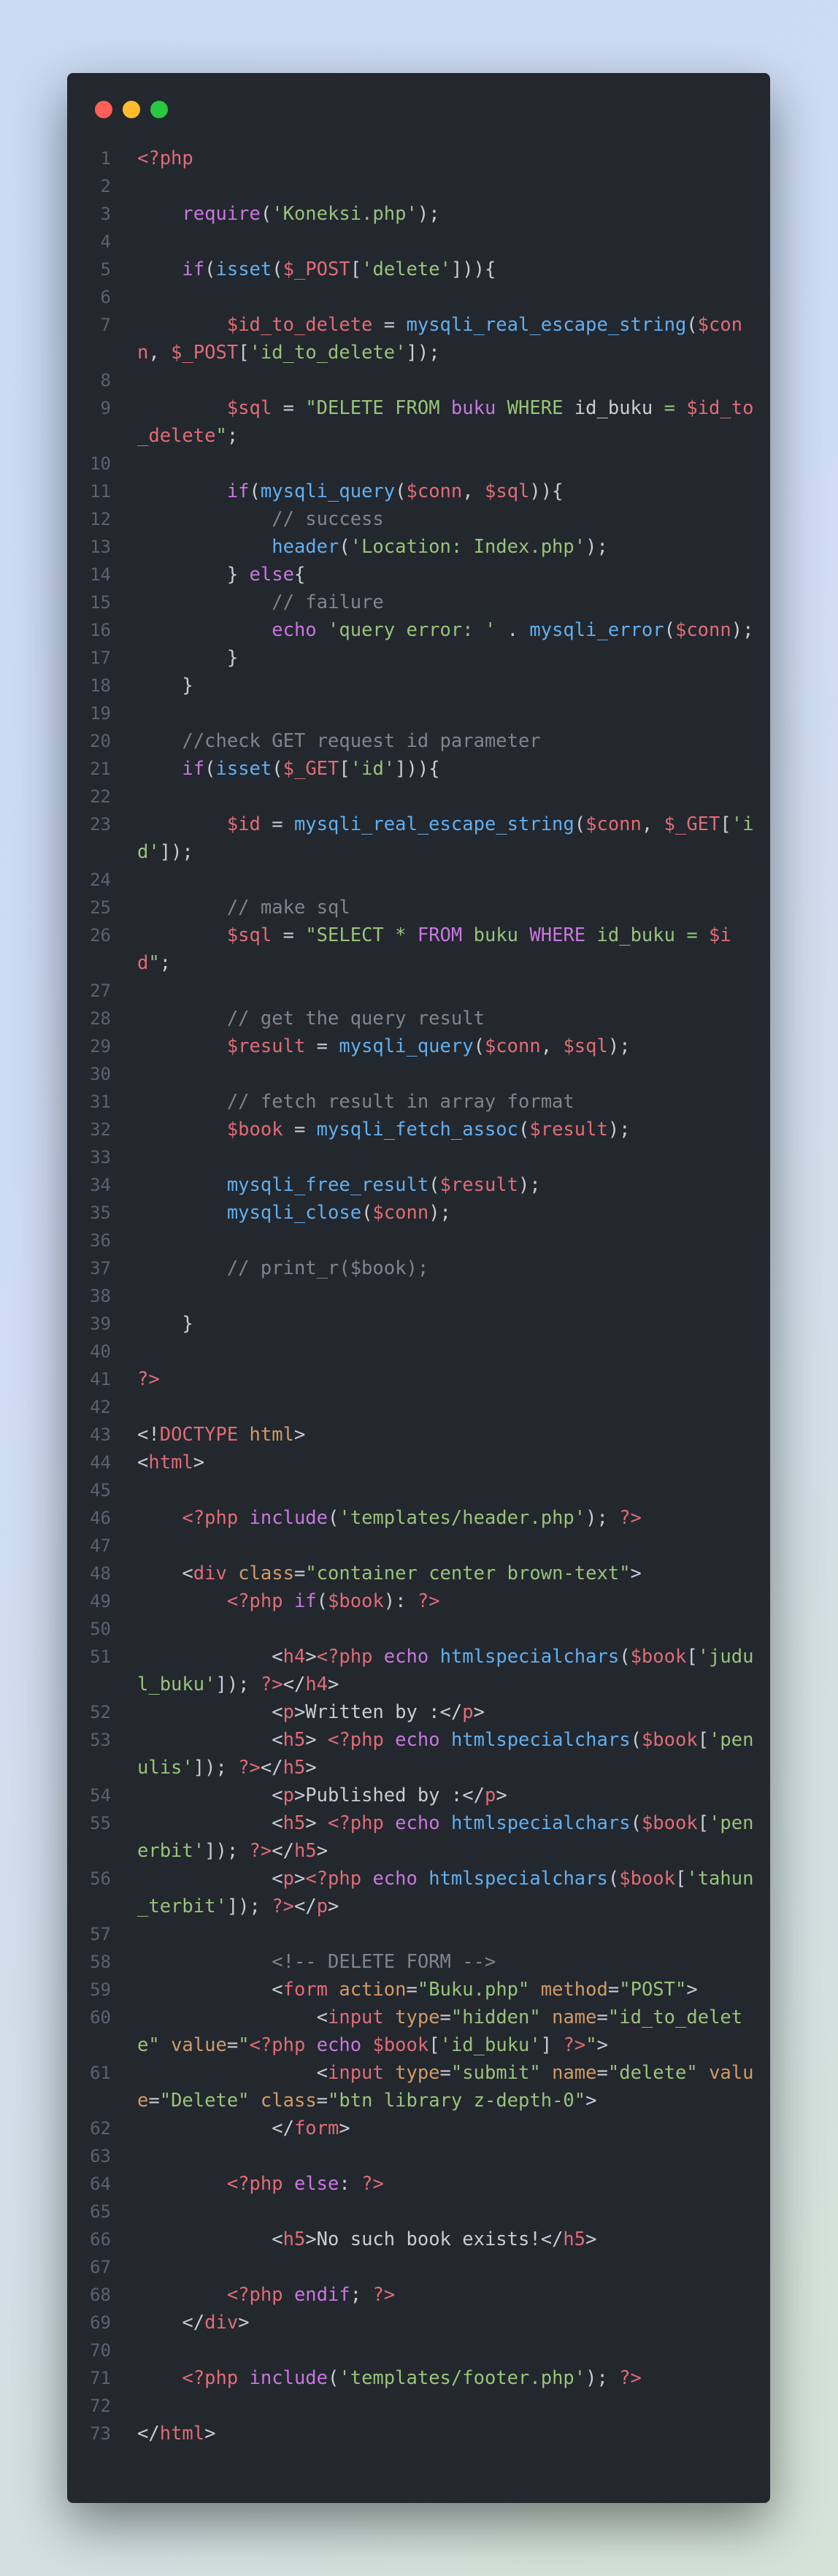 The height and width of the screenshot is (2576, 838). I want to click on code-line: 25 // make sql, so click(418, 907).